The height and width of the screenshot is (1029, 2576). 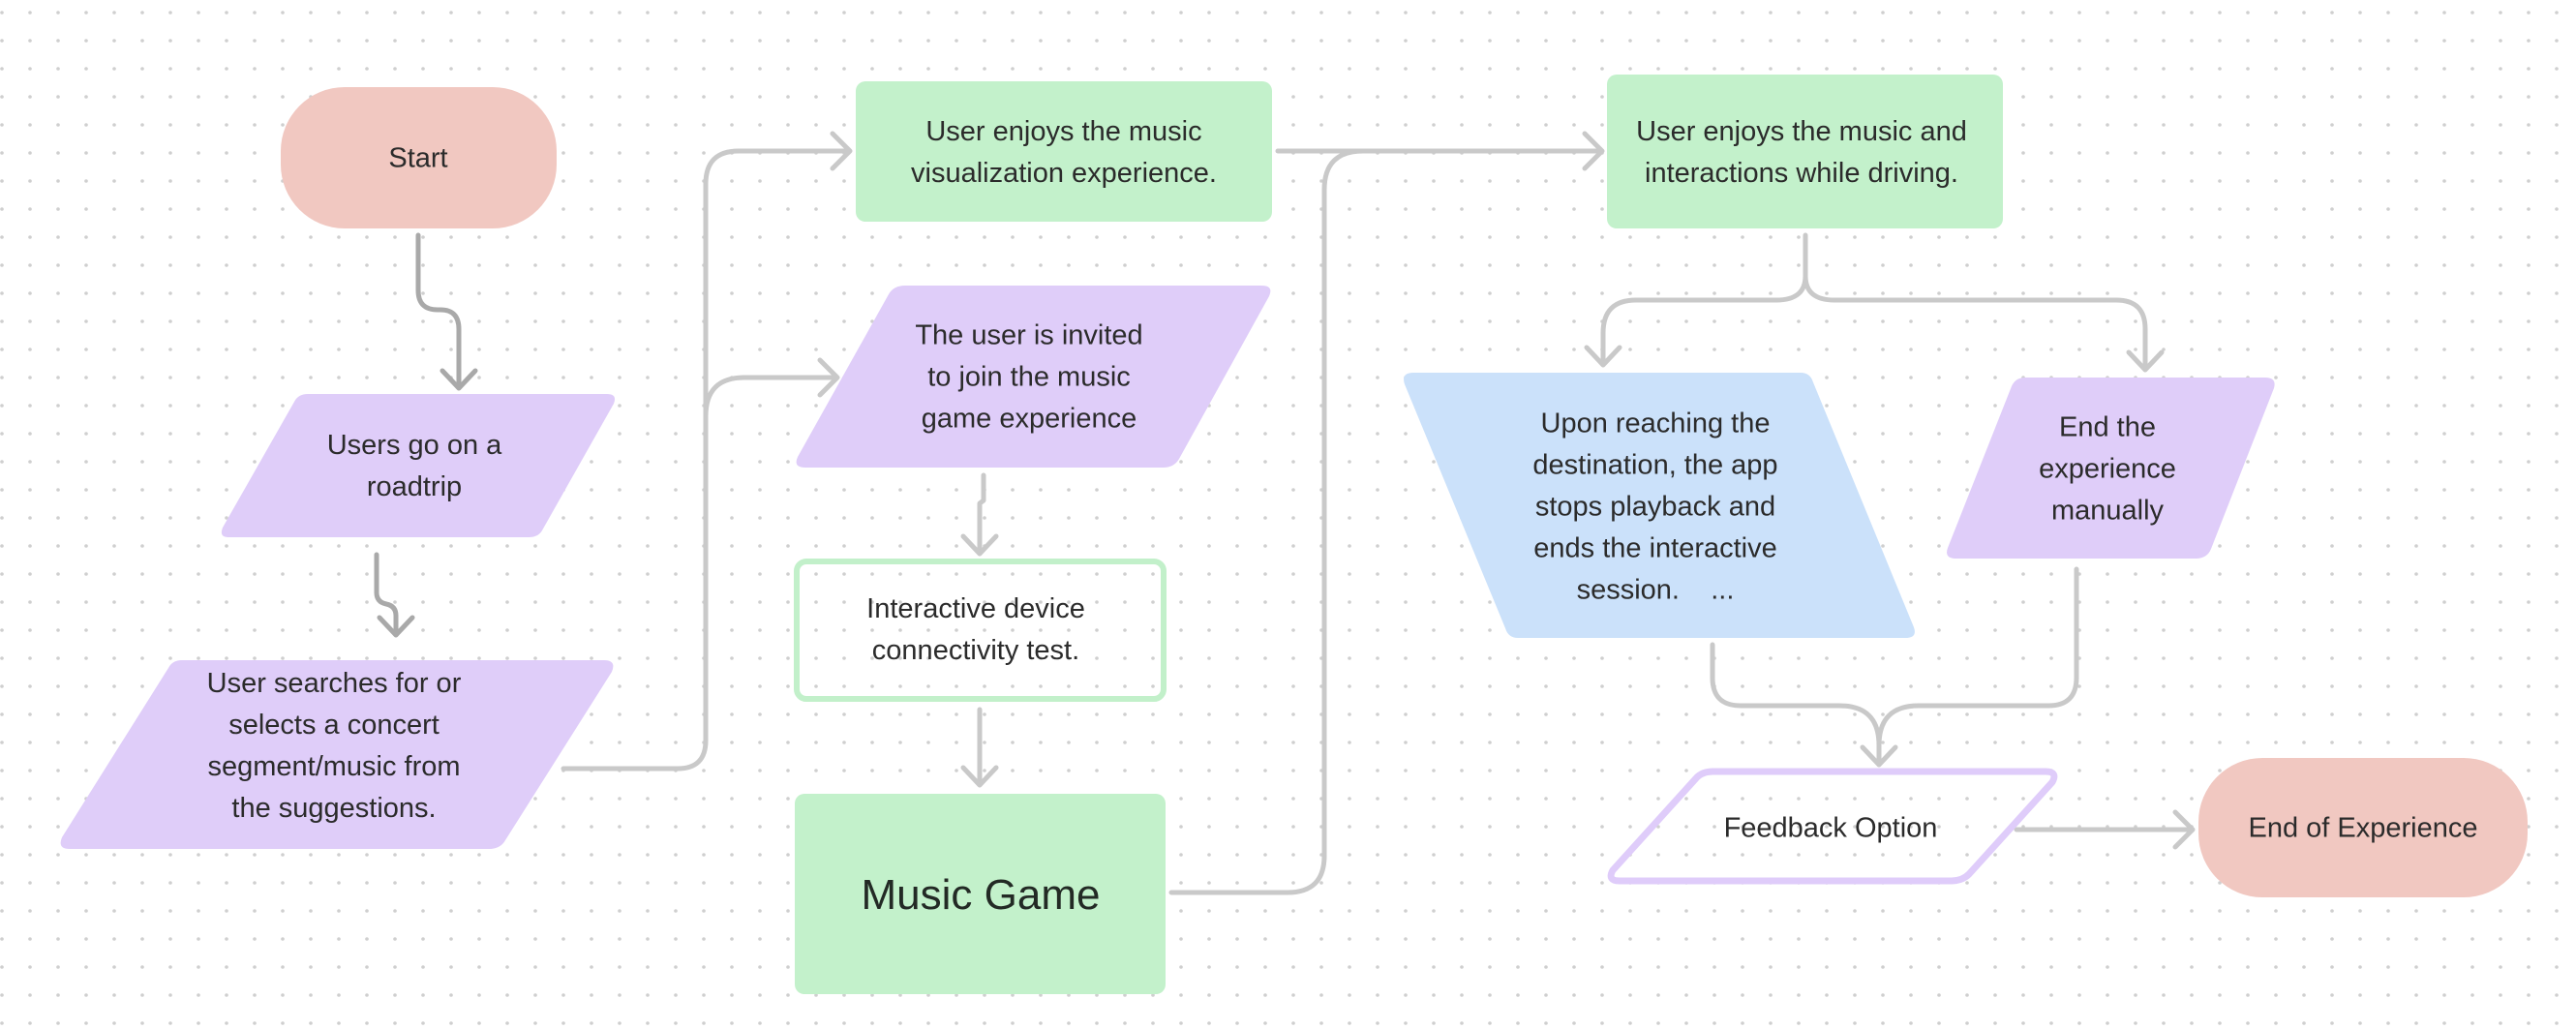 I want to click on end-manual-label-line: experience, so click(x=2108, y=469).